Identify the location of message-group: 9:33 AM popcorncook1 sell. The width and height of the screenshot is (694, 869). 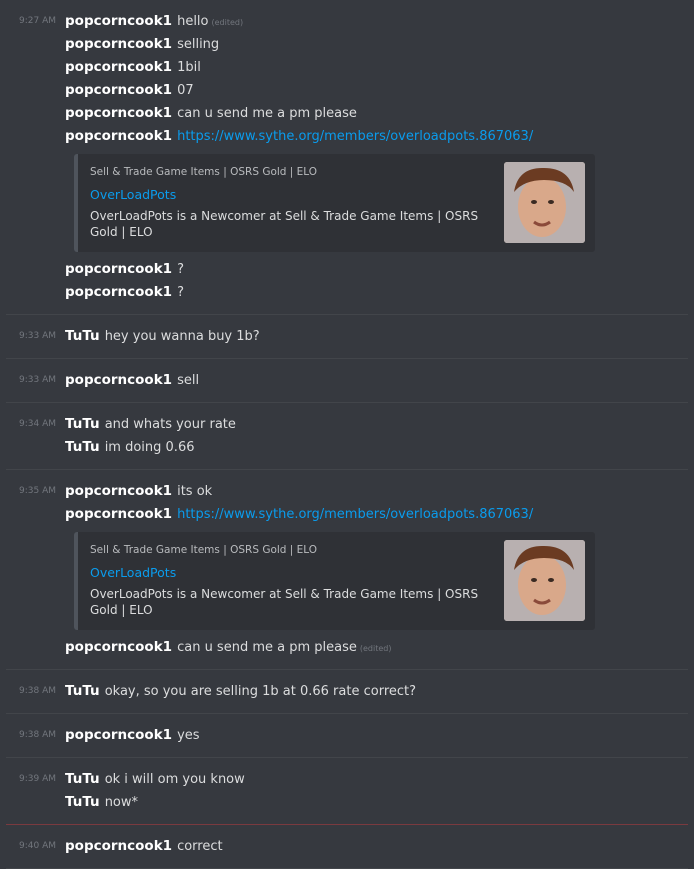
(347, 380).